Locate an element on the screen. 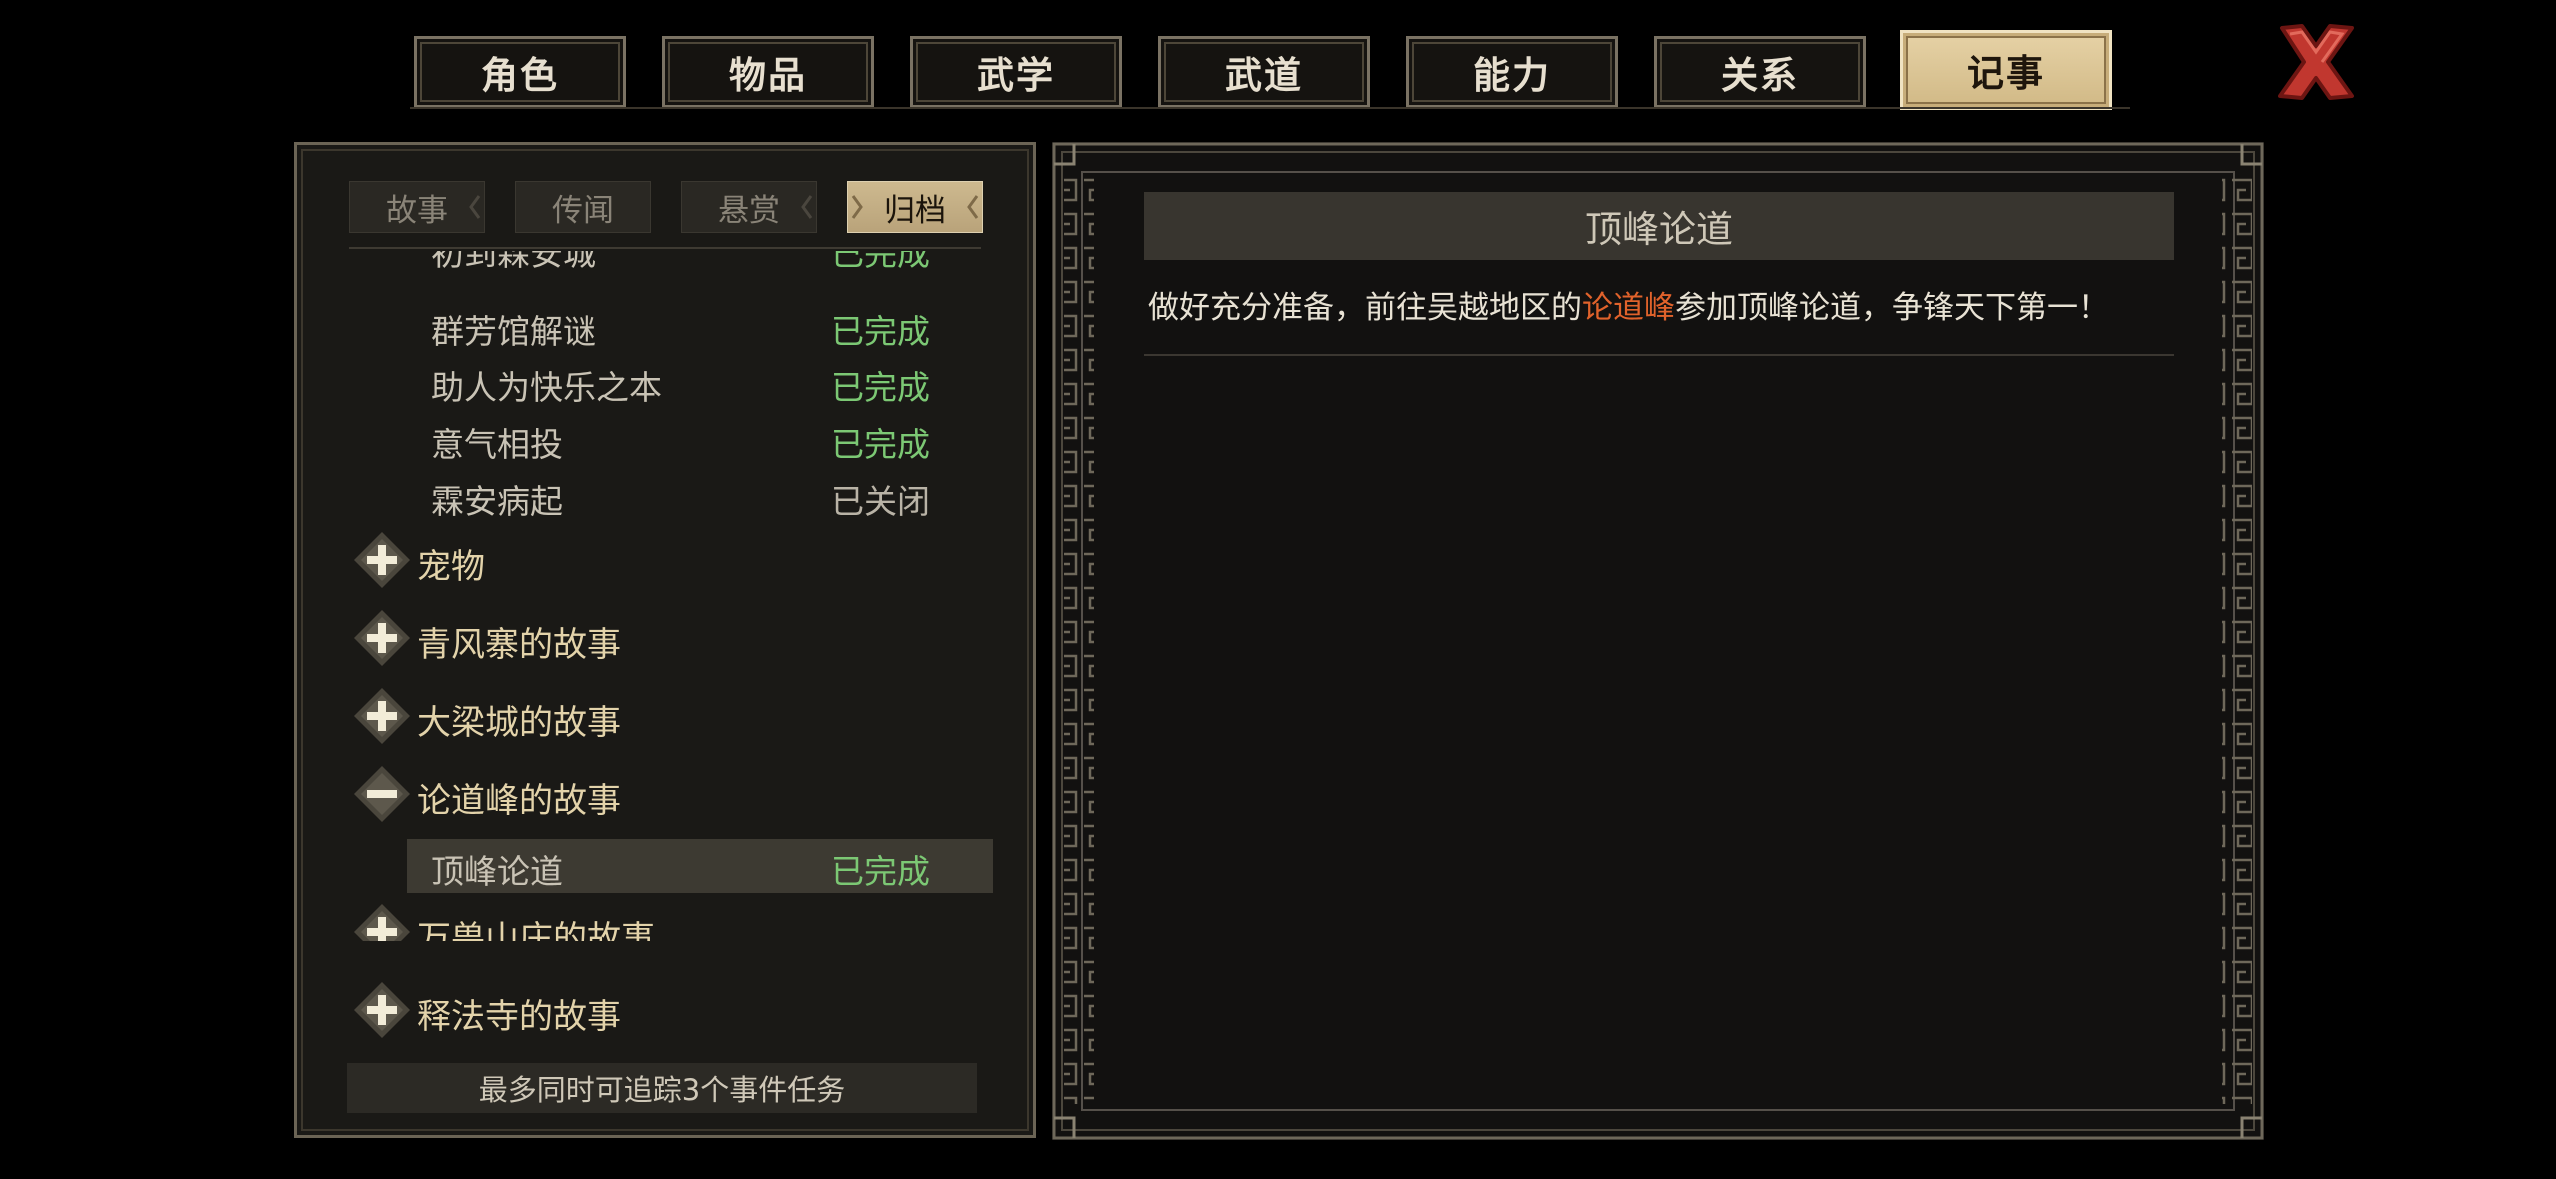 This screenshot has width=2556, height=1179. main-tab-bar: 角色 物品 武学 武道 能力 关系 记事 is located at coordinates (1270, 70).